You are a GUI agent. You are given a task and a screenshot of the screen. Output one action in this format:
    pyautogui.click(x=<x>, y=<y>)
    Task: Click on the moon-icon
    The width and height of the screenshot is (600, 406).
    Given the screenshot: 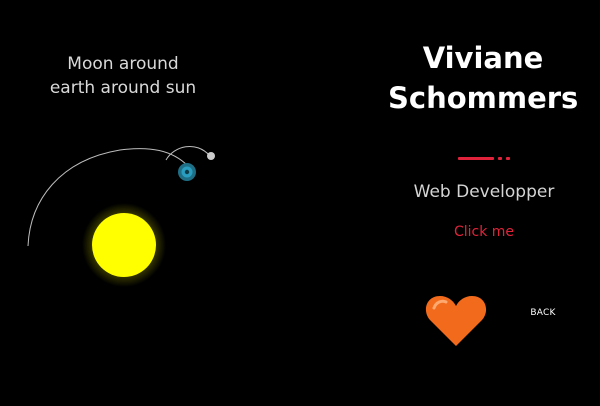 What is the action you would take?
    pyautogui.click(x=211, y=156)
    